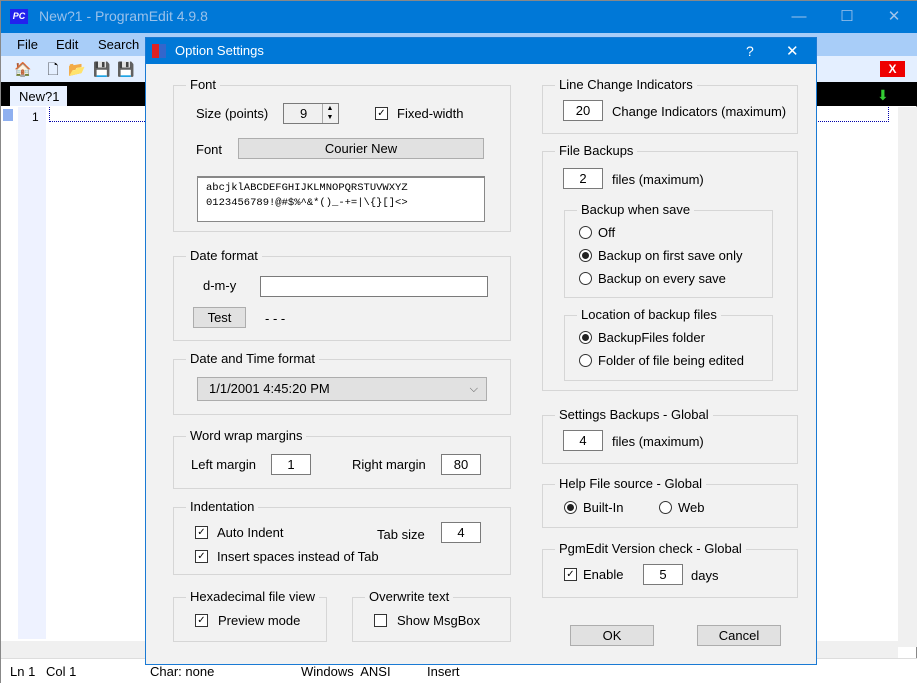 This screenshot has height=684, width=917. I want to click on line-marker, so click(8, 115).